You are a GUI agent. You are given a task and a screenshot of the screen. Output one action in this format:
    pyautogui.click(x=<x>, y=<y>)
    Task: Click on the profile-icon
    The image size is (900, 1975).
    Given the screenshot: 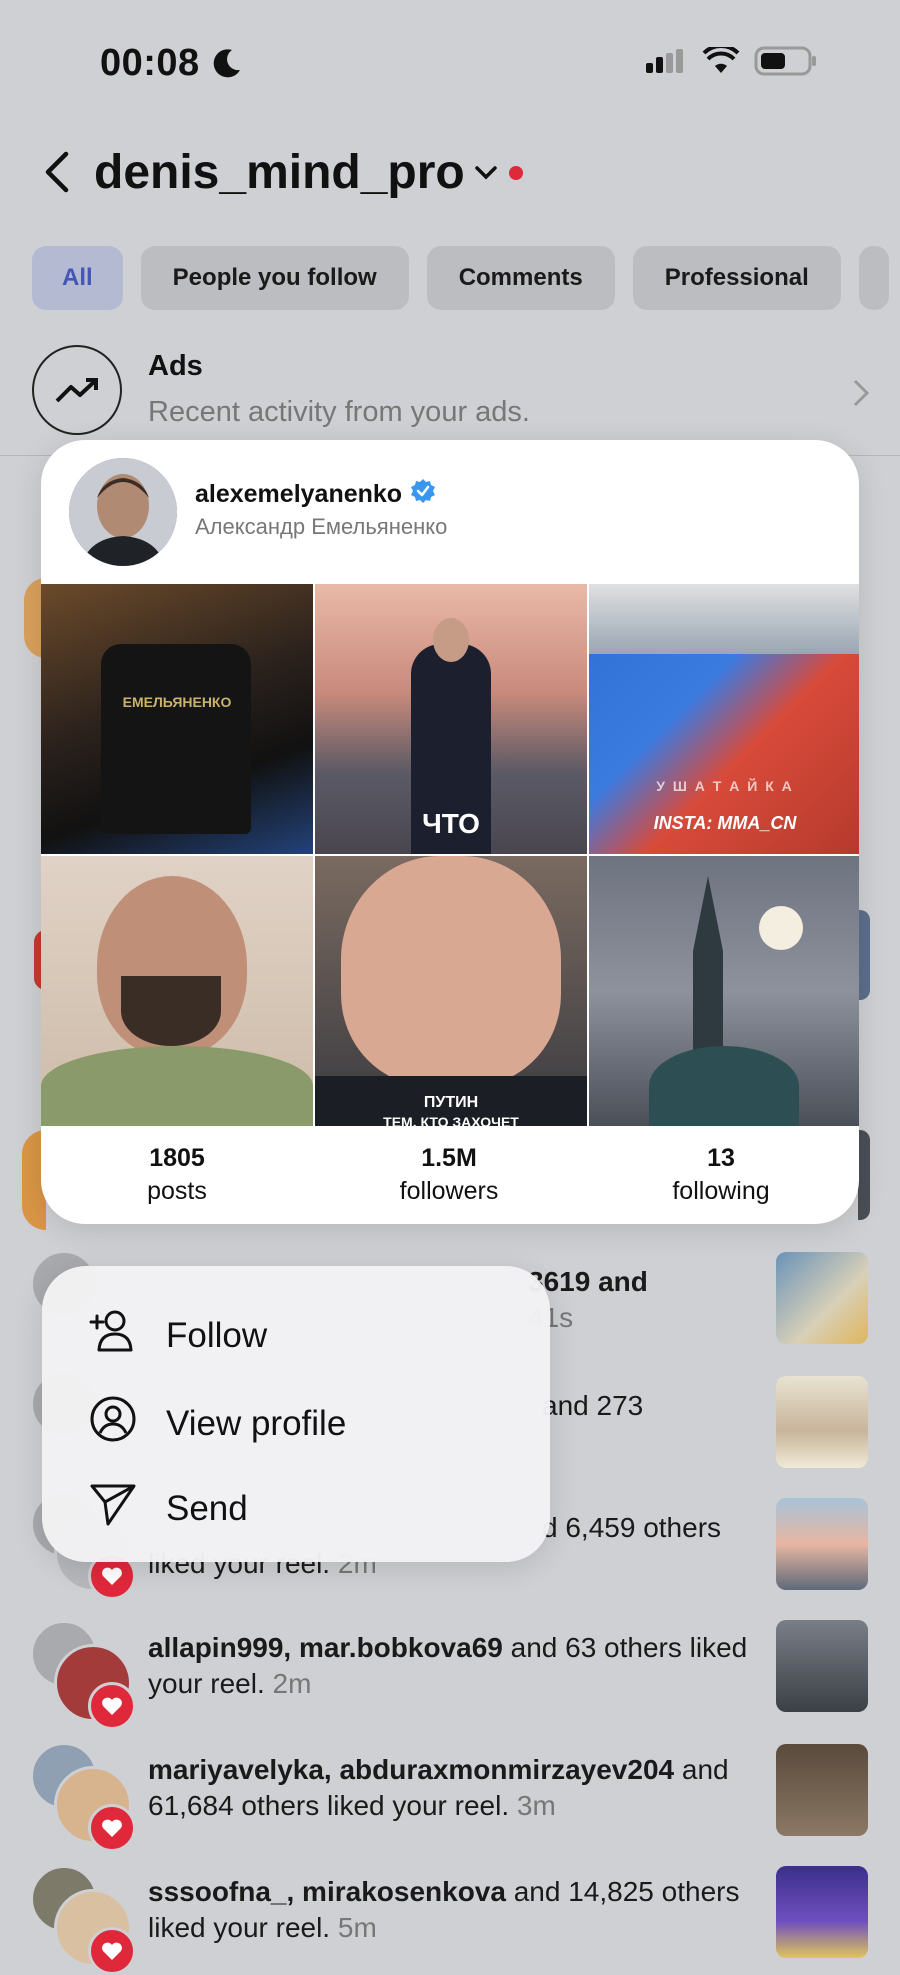 What is the action you would take?
    pyautogui.click(x=113, y=1423)
    